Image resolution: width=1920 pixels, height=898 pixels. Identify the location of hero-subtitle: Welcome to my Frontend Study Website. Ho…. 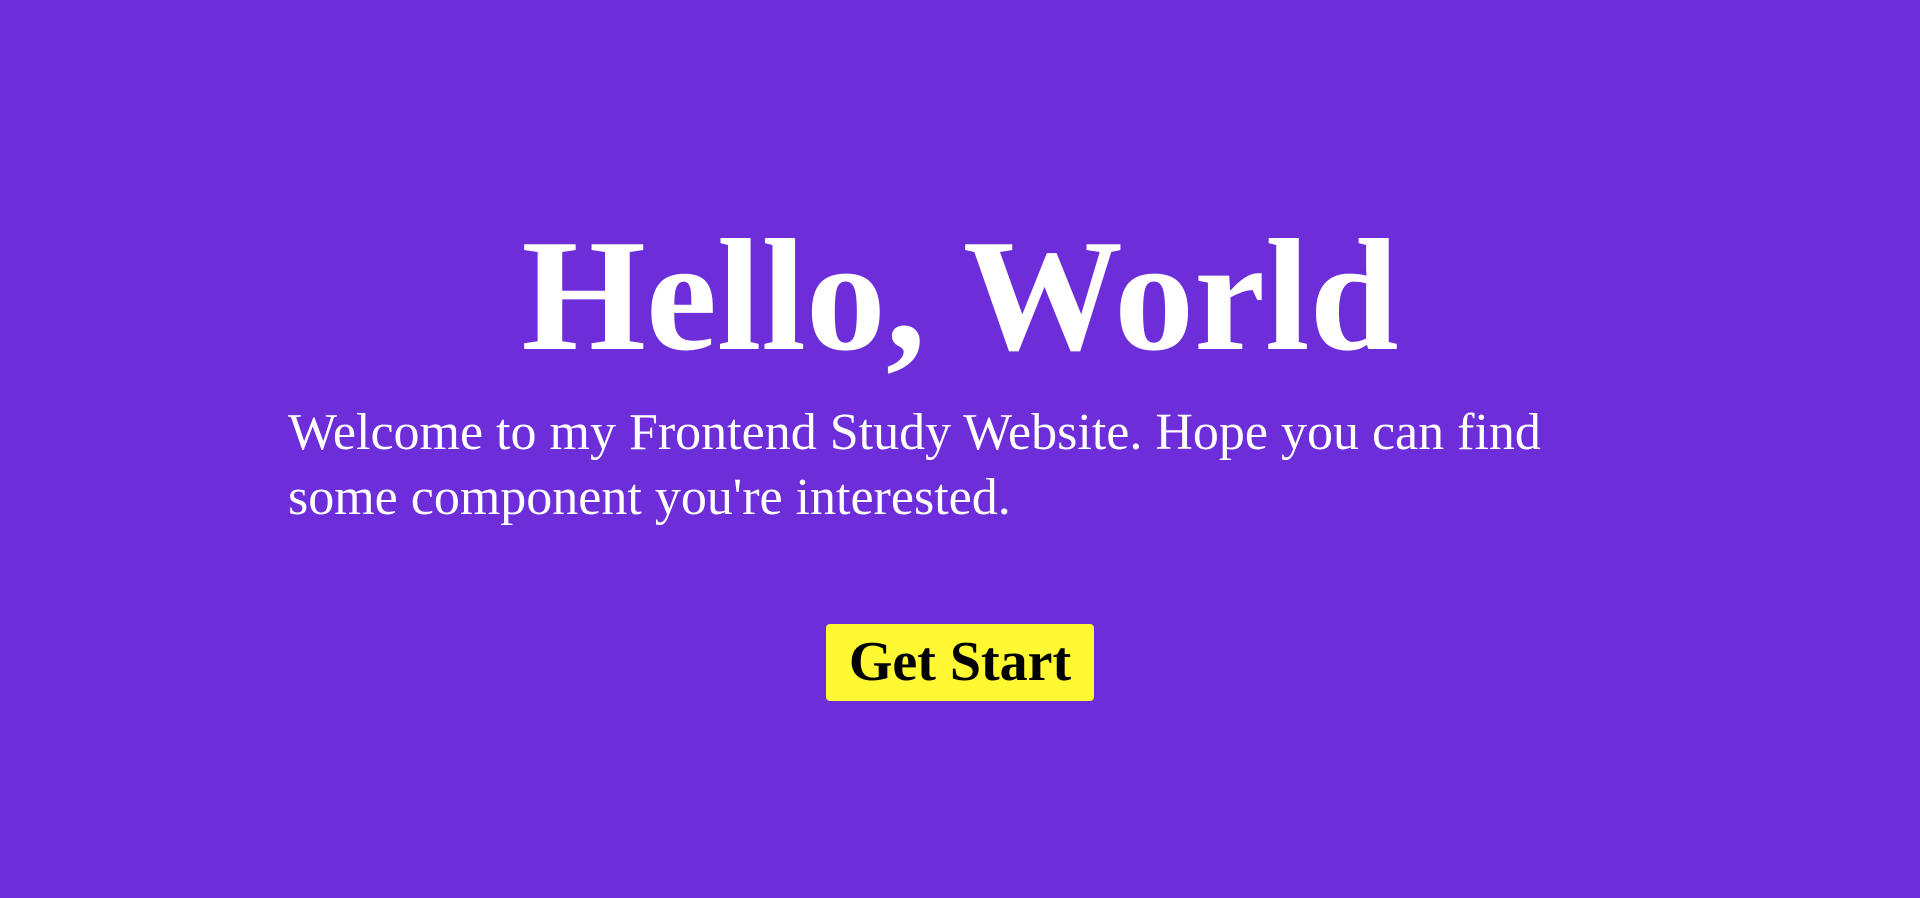
(914, 465).